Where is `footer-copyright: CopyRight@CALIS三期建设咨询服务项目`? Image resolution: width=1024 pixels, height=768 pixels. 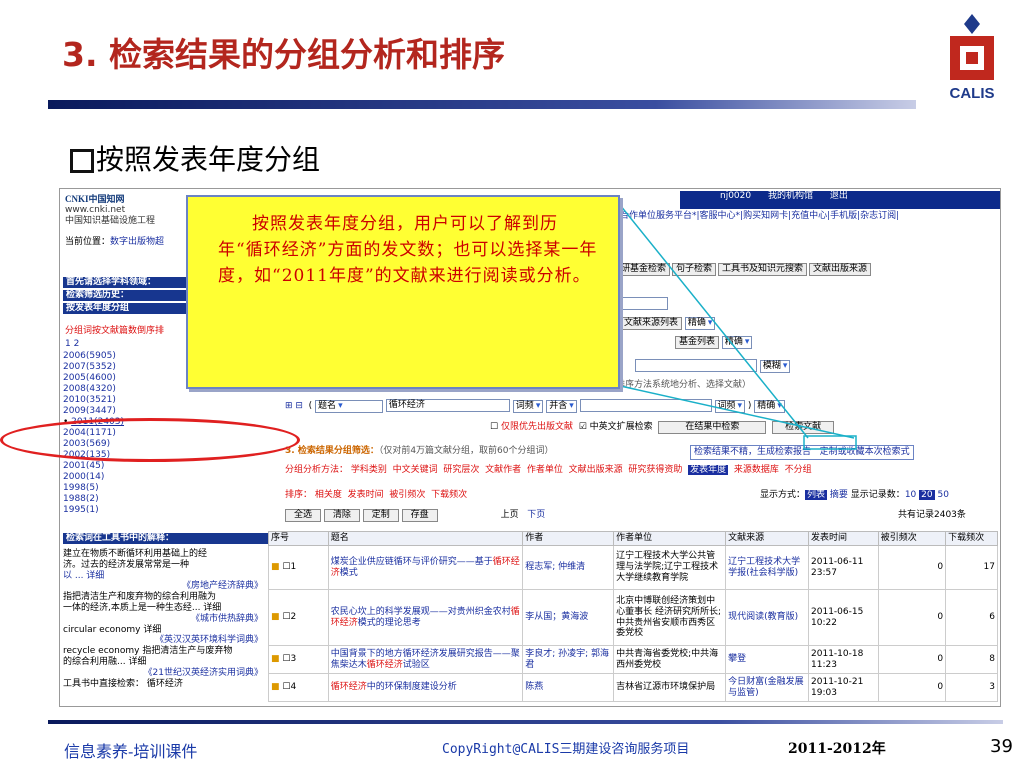
footer-copyright: CopyRight@CALIS三期建设咨询服务项目 is located at coordinates (566, 749).